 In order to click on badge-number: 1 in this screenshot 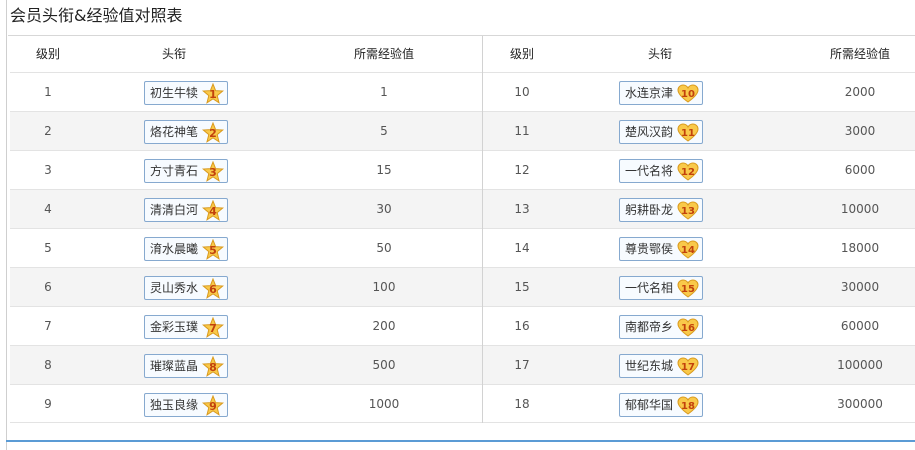, I will do `click(213, 94)`.